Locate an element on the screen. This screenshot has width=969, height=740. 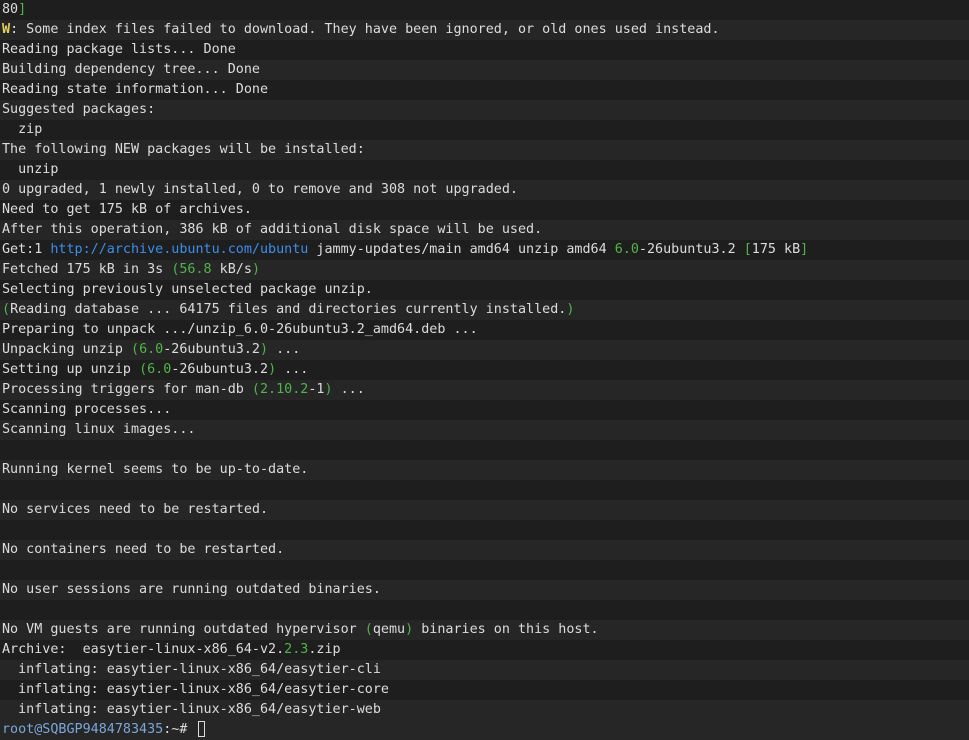
terminal-text-segment: Processing triggers for man-db is located at coordinates (127, 389).